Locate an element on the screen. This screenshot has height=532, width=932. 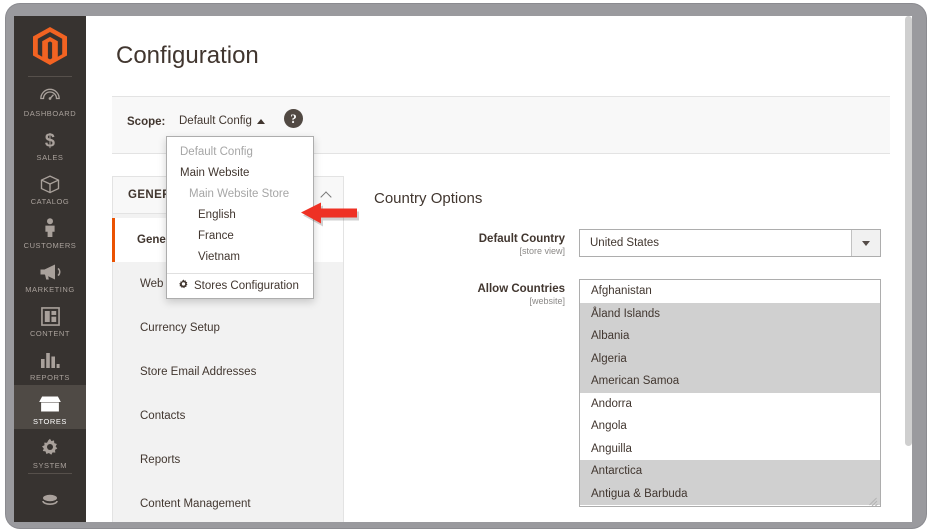
sidebar-item-dashboard: DASHBOARD is located at coordinates (50, 99).